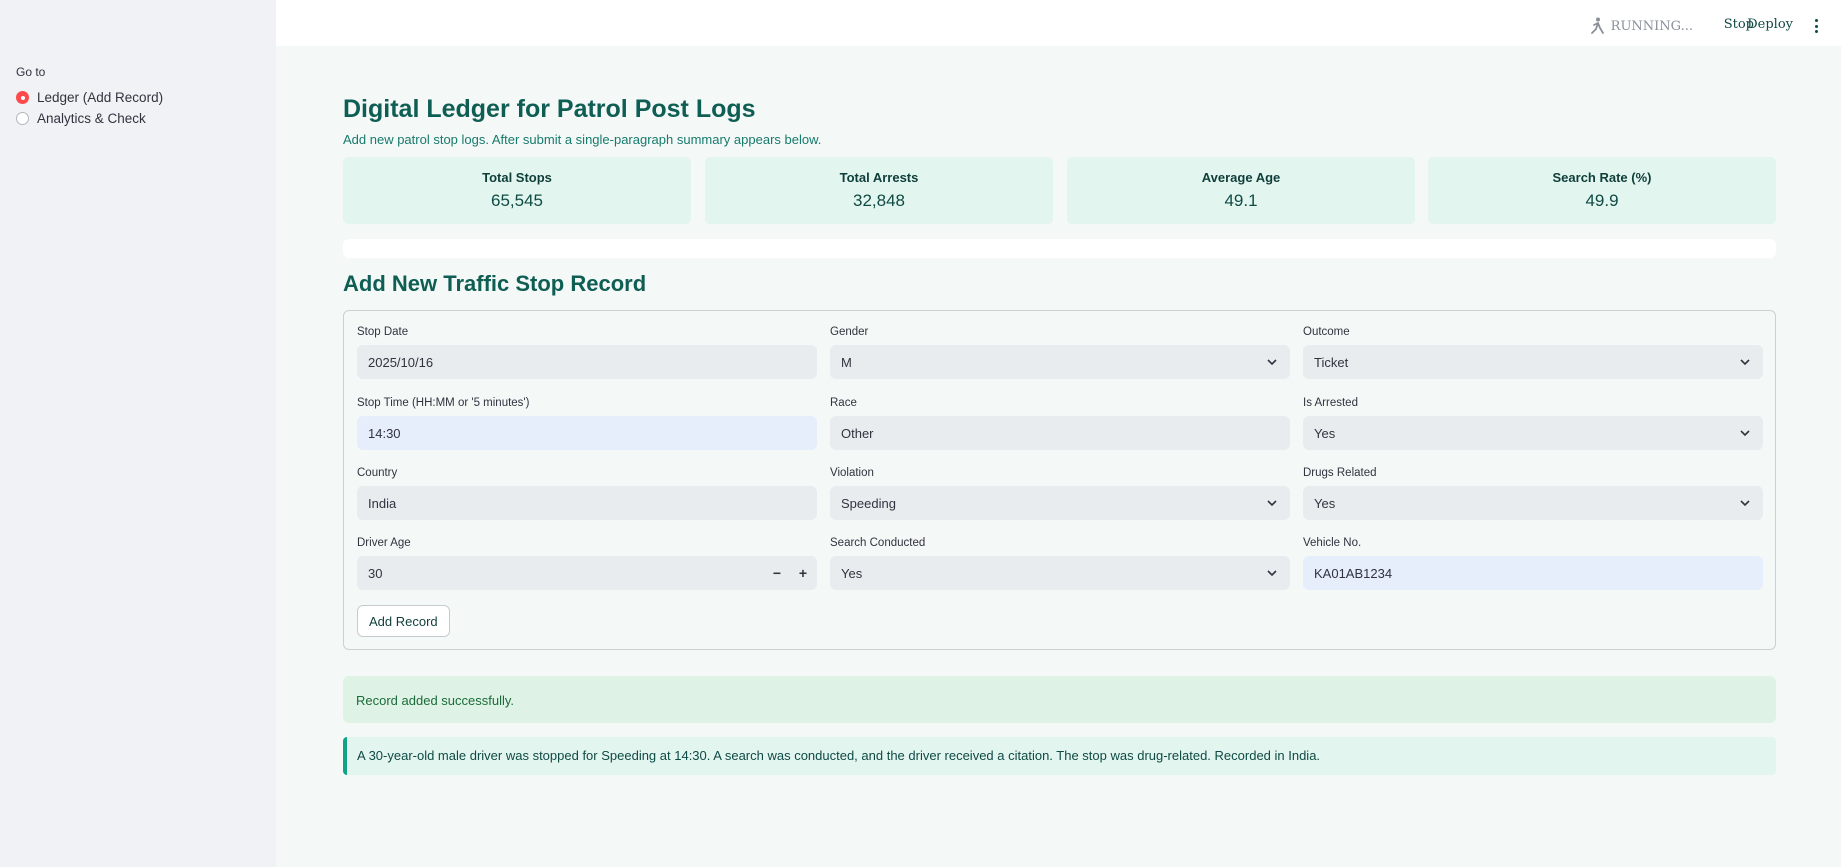 The image size is (1841, 867). I want to click on field-label: Country, so click(377, 473).